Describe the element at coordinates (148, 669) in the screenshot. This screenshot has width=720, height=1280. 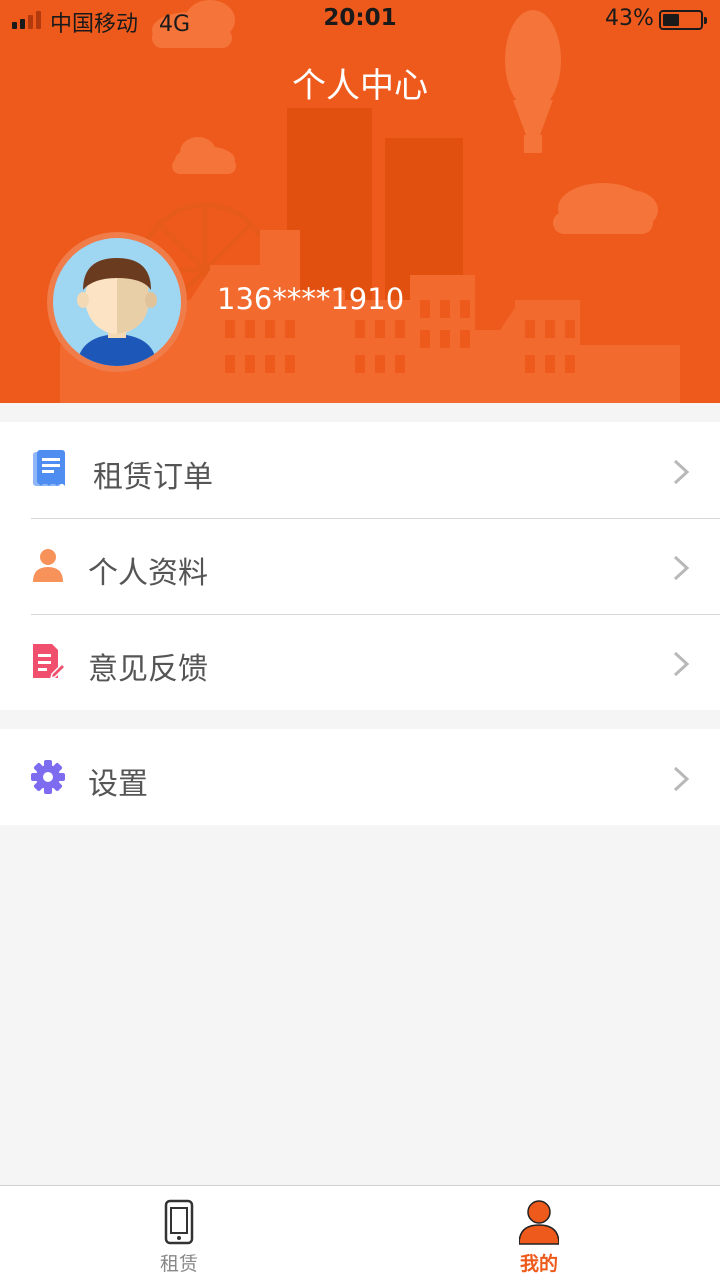
I see `menu-item-label: 意见反馈` at that location.